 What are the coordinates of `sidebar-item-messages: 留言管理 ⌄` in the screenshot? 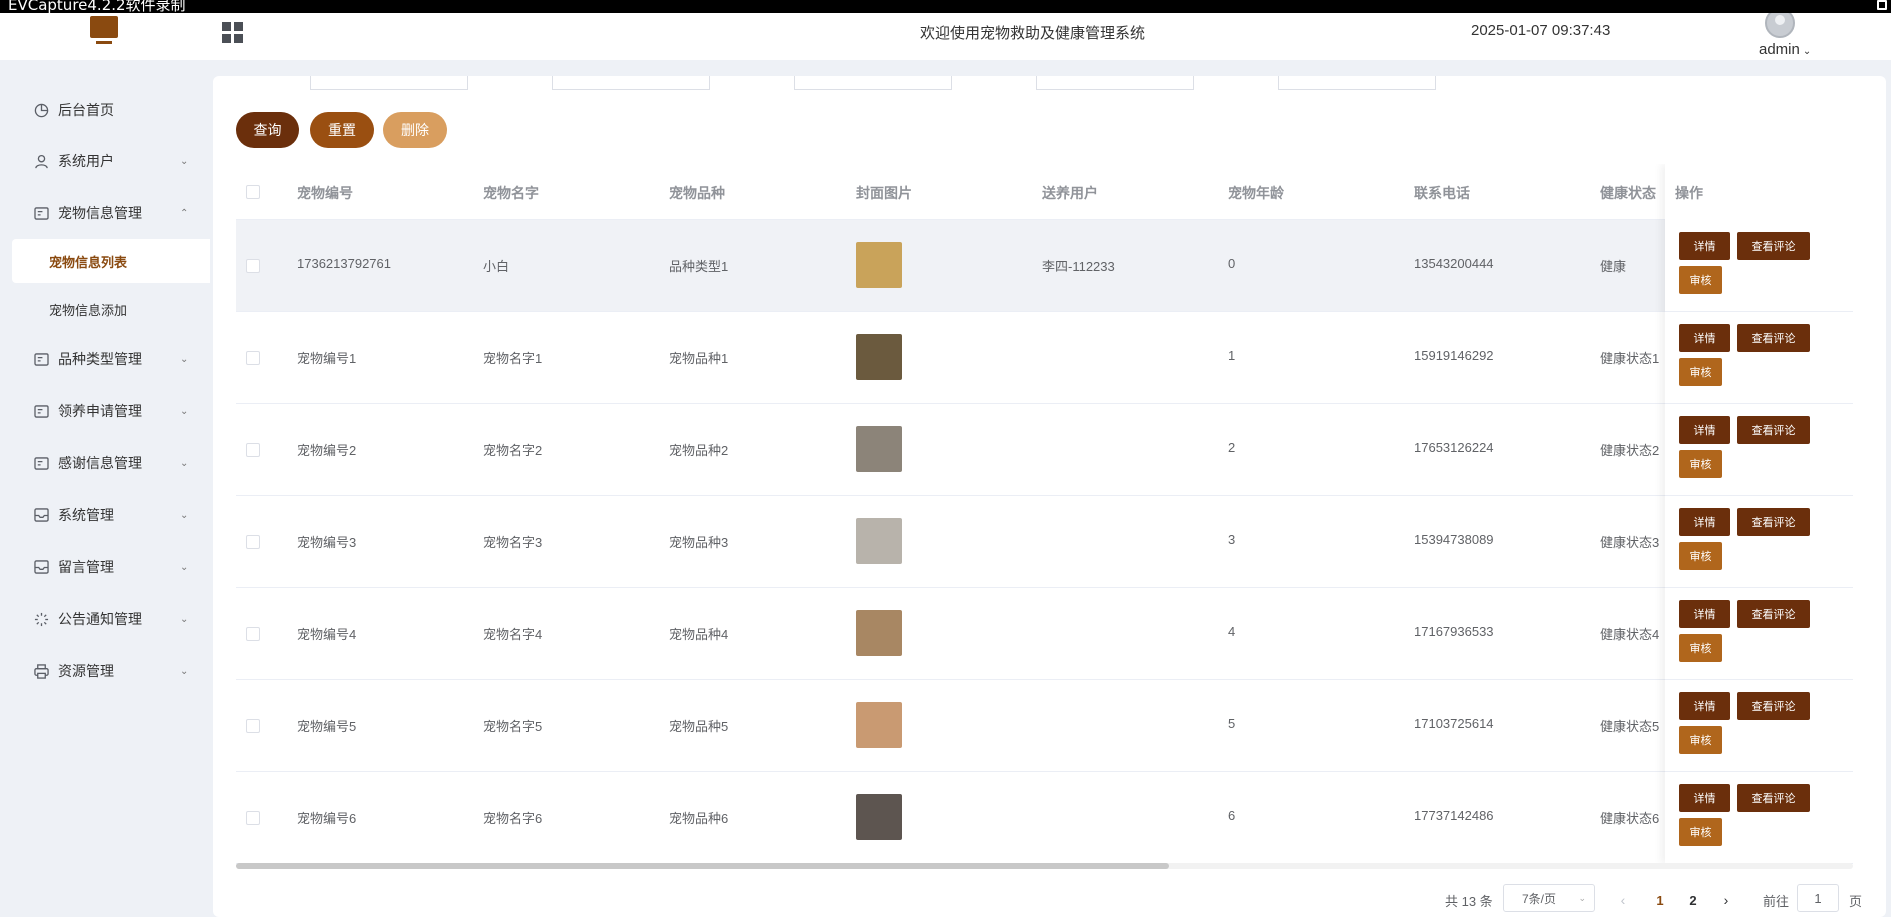 It's located at (105, 567).